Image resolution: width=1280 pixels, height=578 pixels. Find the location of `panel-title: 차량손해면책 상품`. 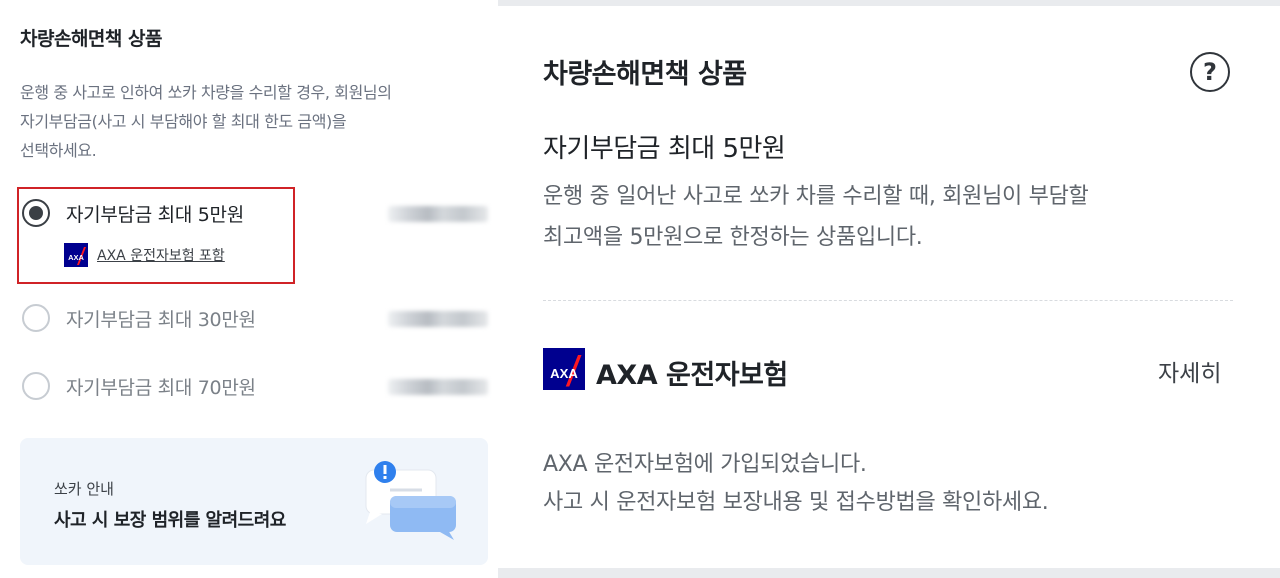

panel-title: 차량손해면책 상품 is located at coordinates (91, 39).